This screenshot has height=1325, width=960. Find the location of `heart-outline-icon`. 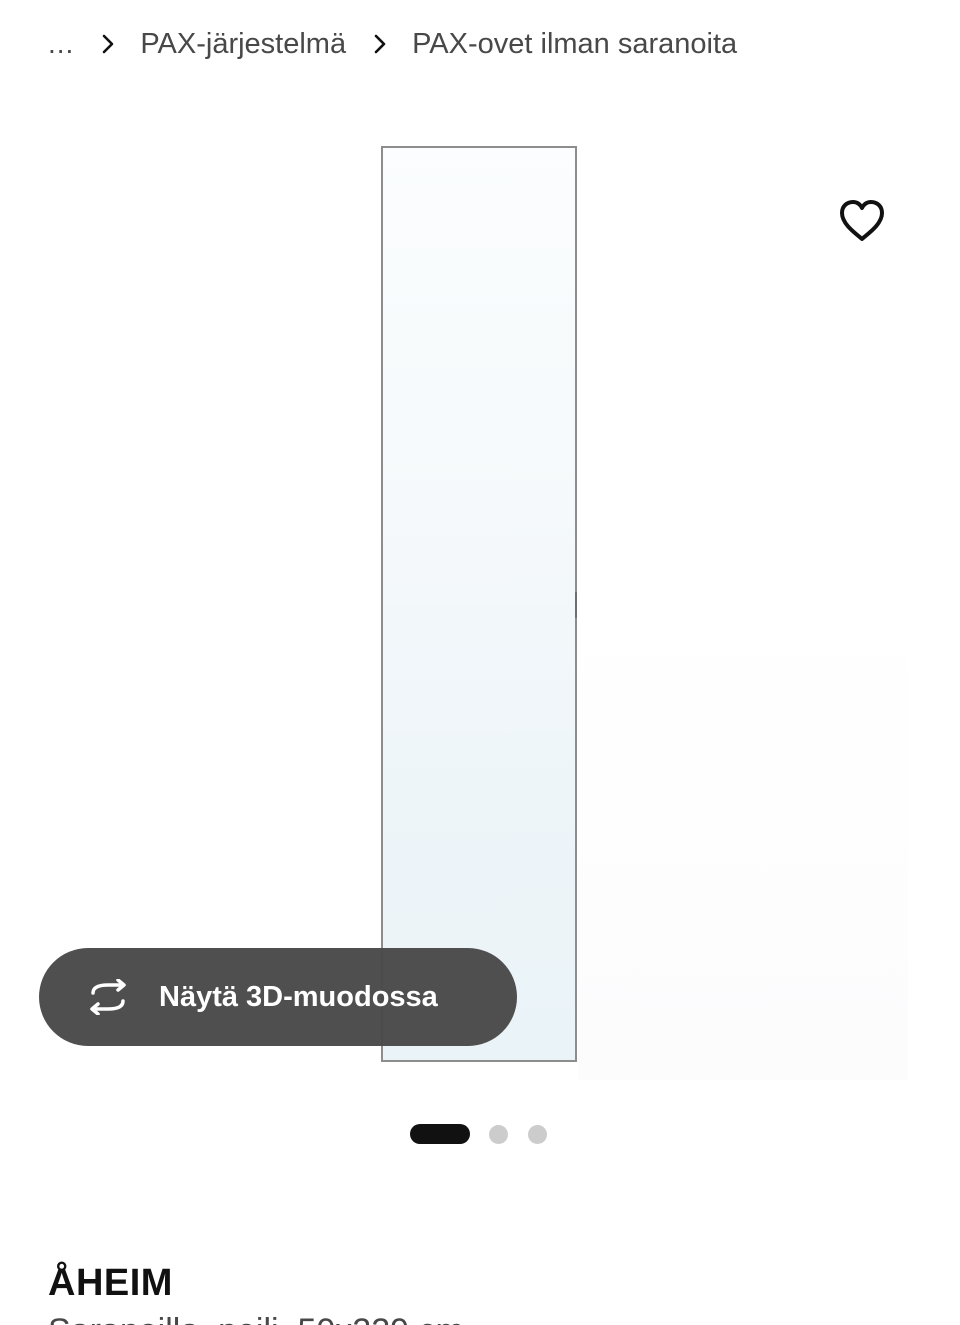

heart-outline-icon is located at coordinates (862, 223).